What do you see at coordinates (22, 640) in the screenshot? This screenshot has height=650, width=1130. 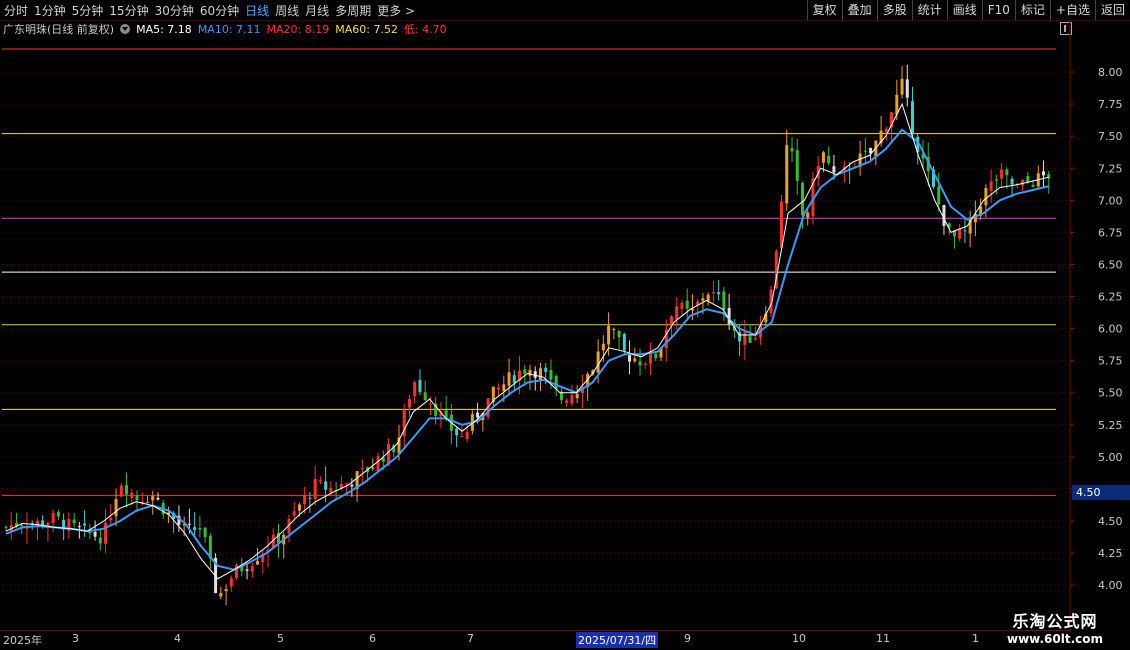 I see `year-label: 2025年` at bounding box center [22, 640].